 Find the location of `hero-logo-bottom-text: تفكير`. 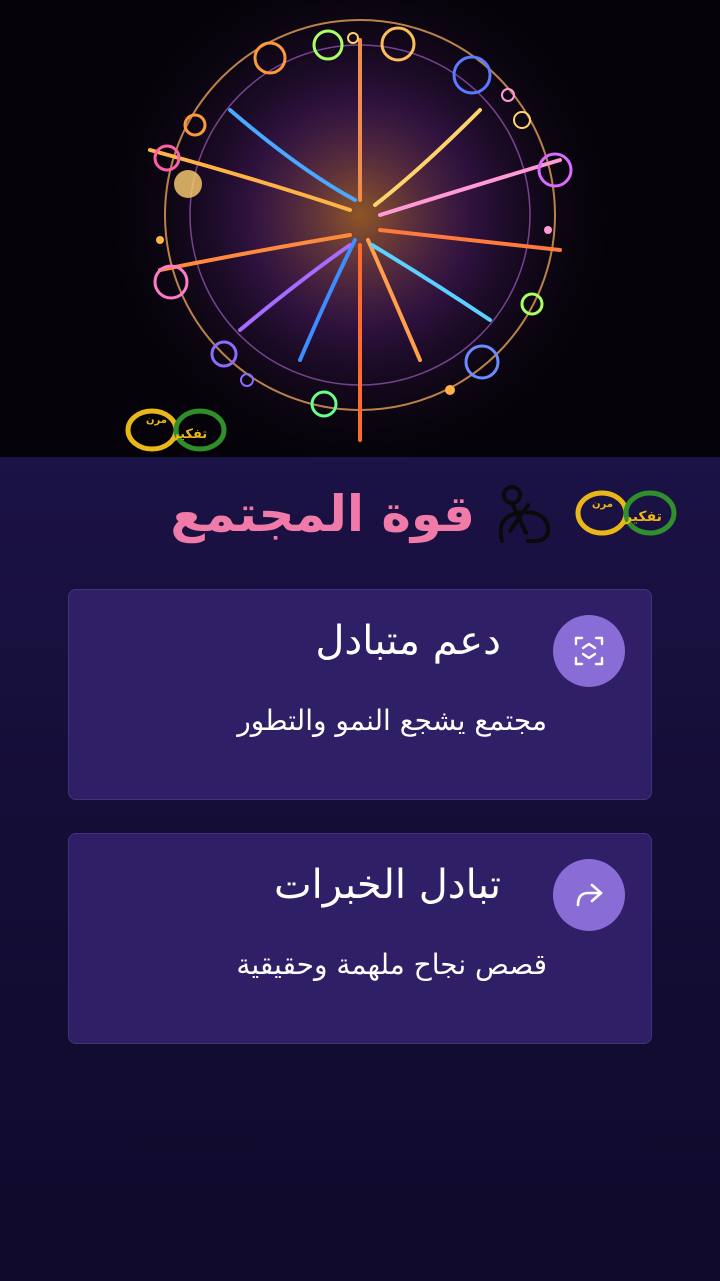

hero-logo-bottom-text: تفكير is located at coordinates (190, 434).